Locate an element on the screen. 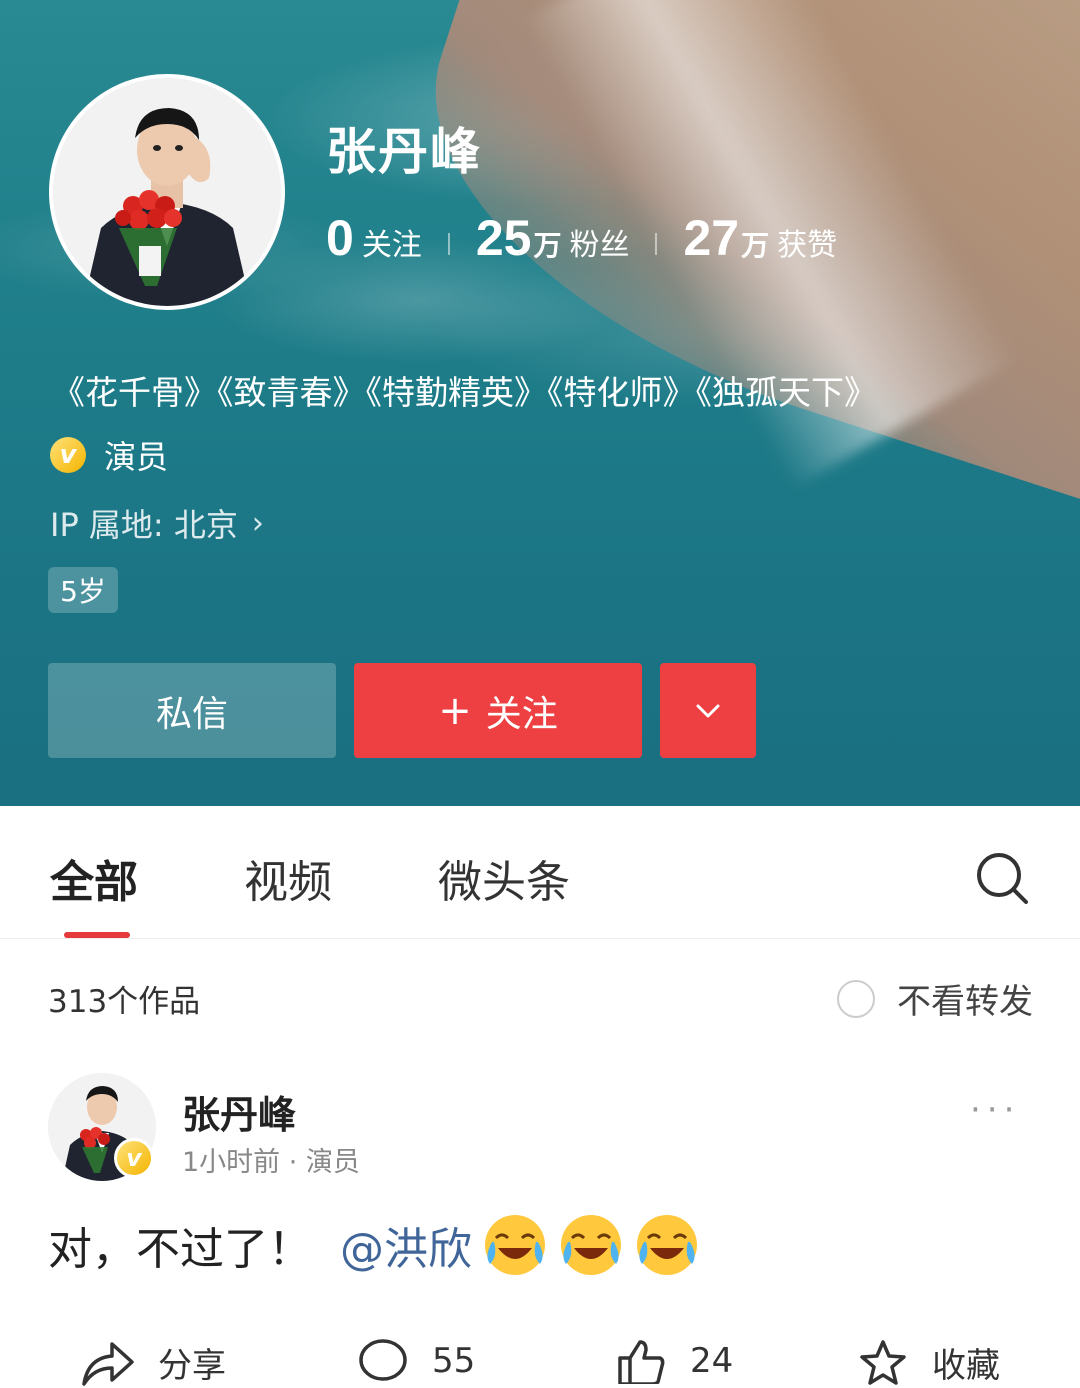  comment-icon is located at coordinates (383, 1360).